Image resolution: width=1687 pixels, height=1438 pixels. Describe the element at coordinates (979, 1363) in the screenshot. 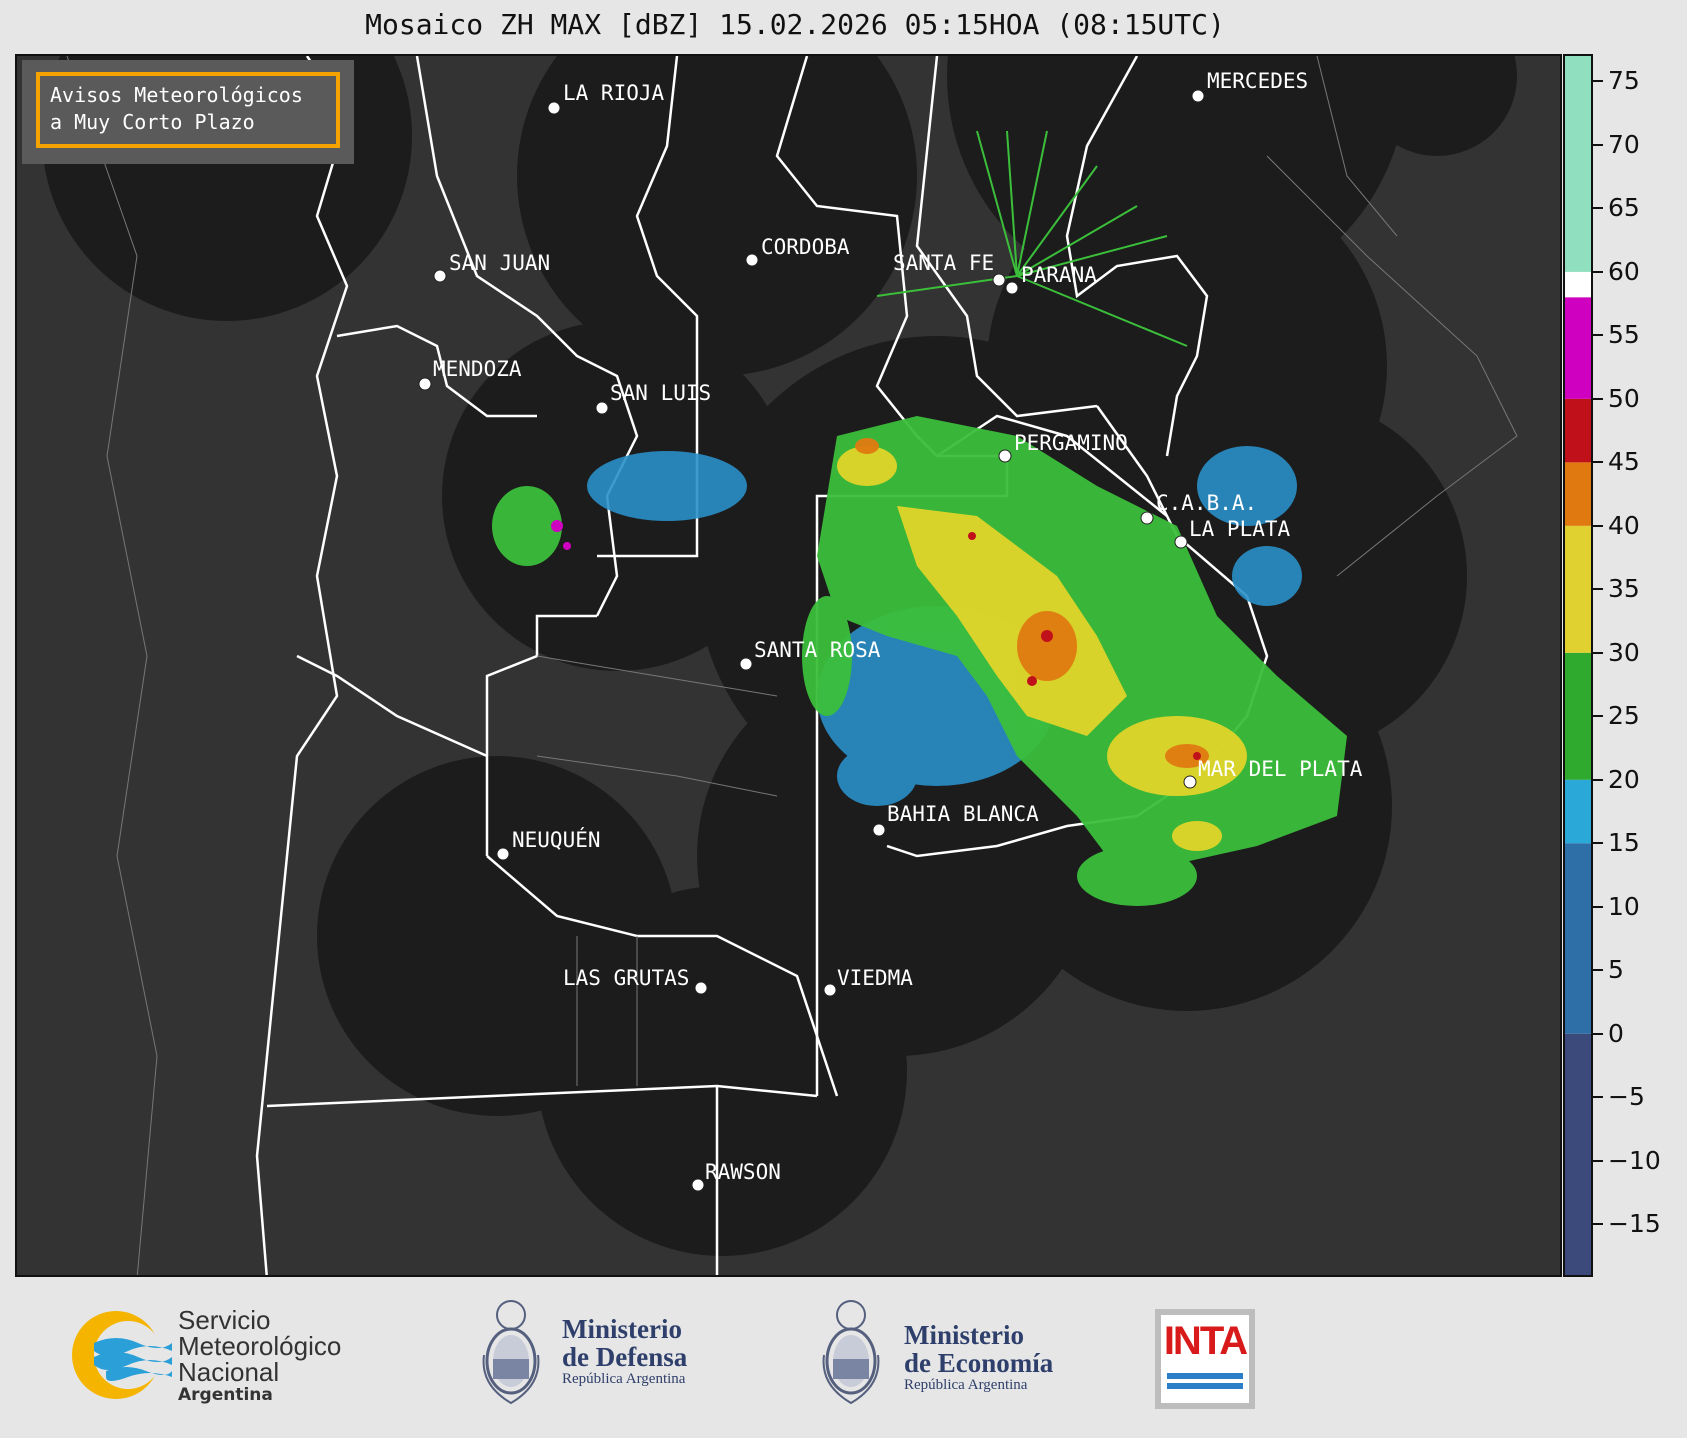

I see `economia-line-2: de Economía` at that location.